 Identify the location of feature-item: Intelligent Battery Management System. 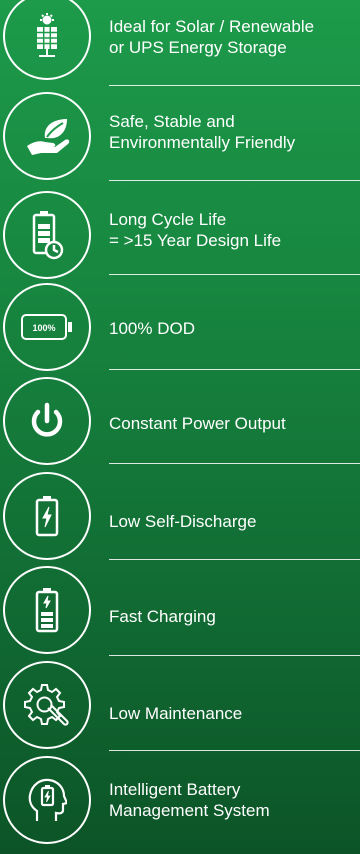
(180, 802).